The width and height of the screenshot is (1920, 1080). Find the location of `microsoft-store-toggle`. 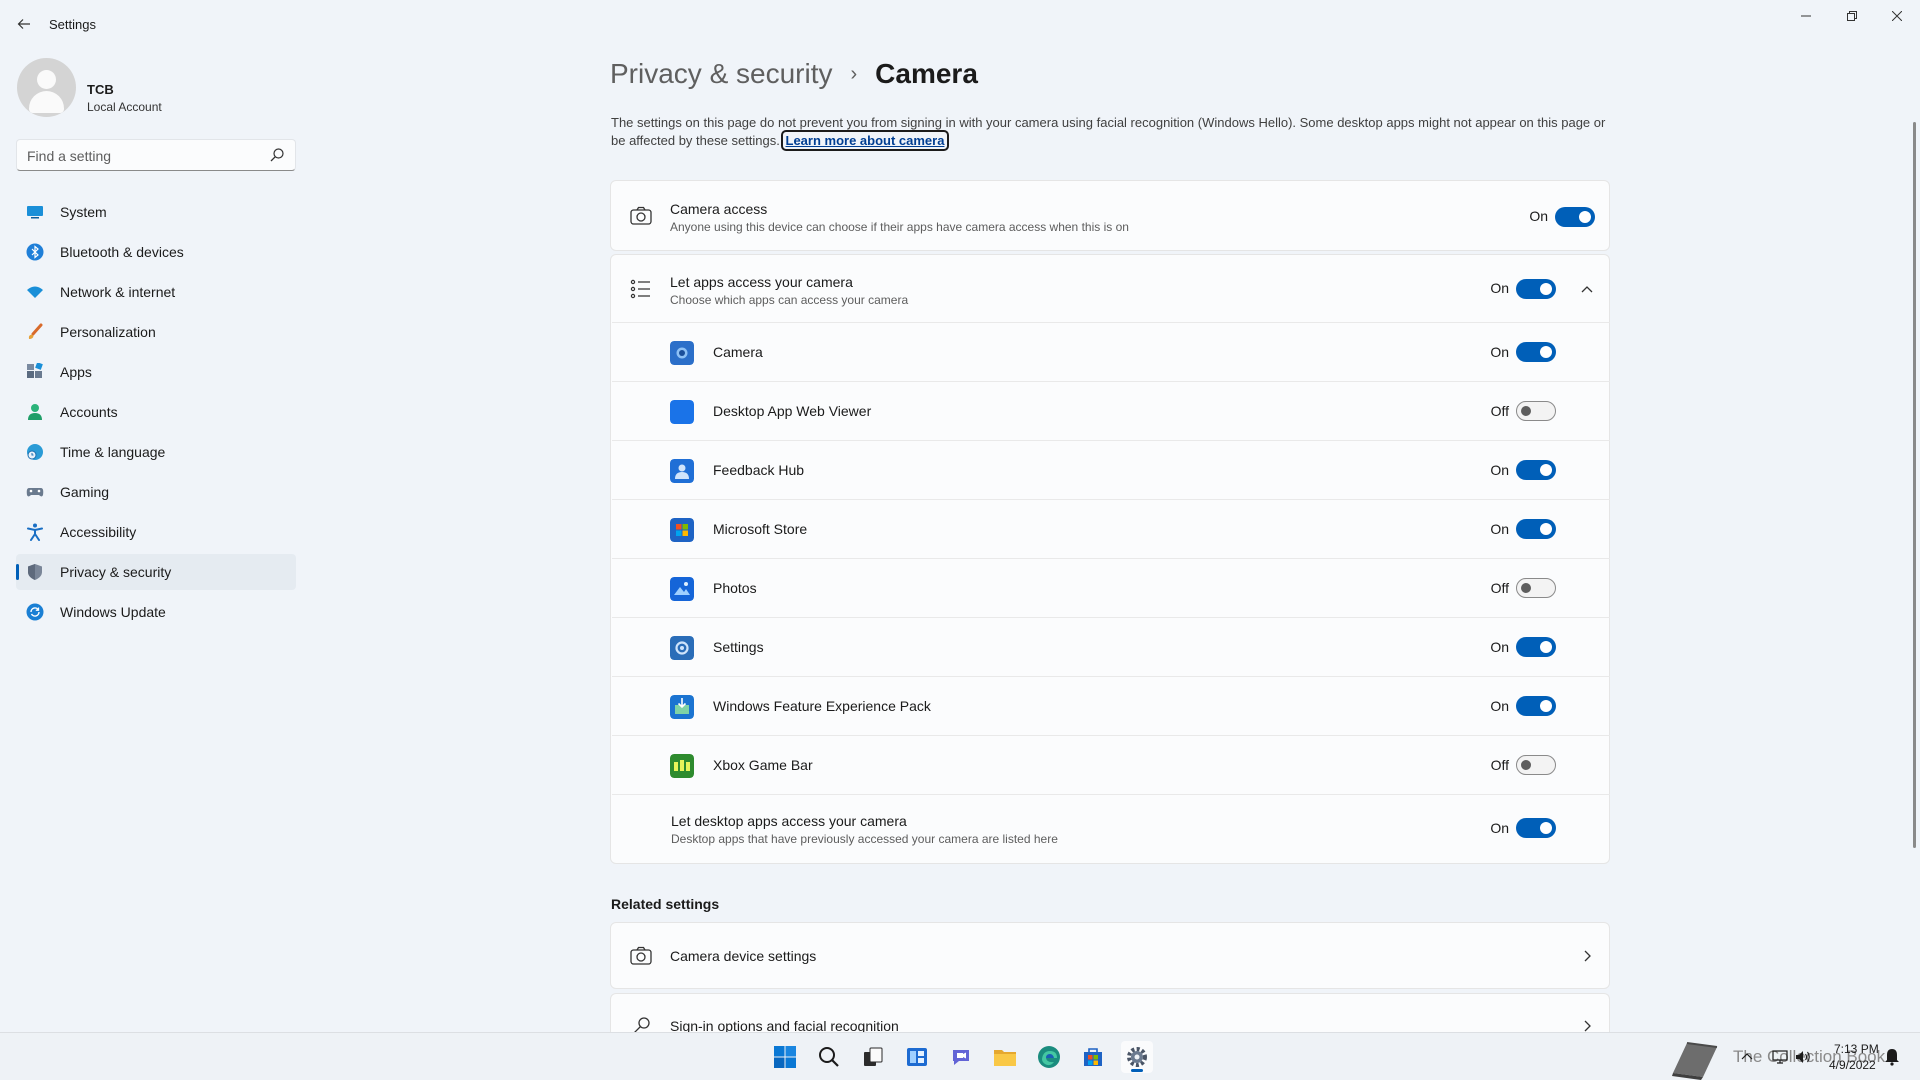

microsoft-store-toggle is located at coordinates (1536, 529).